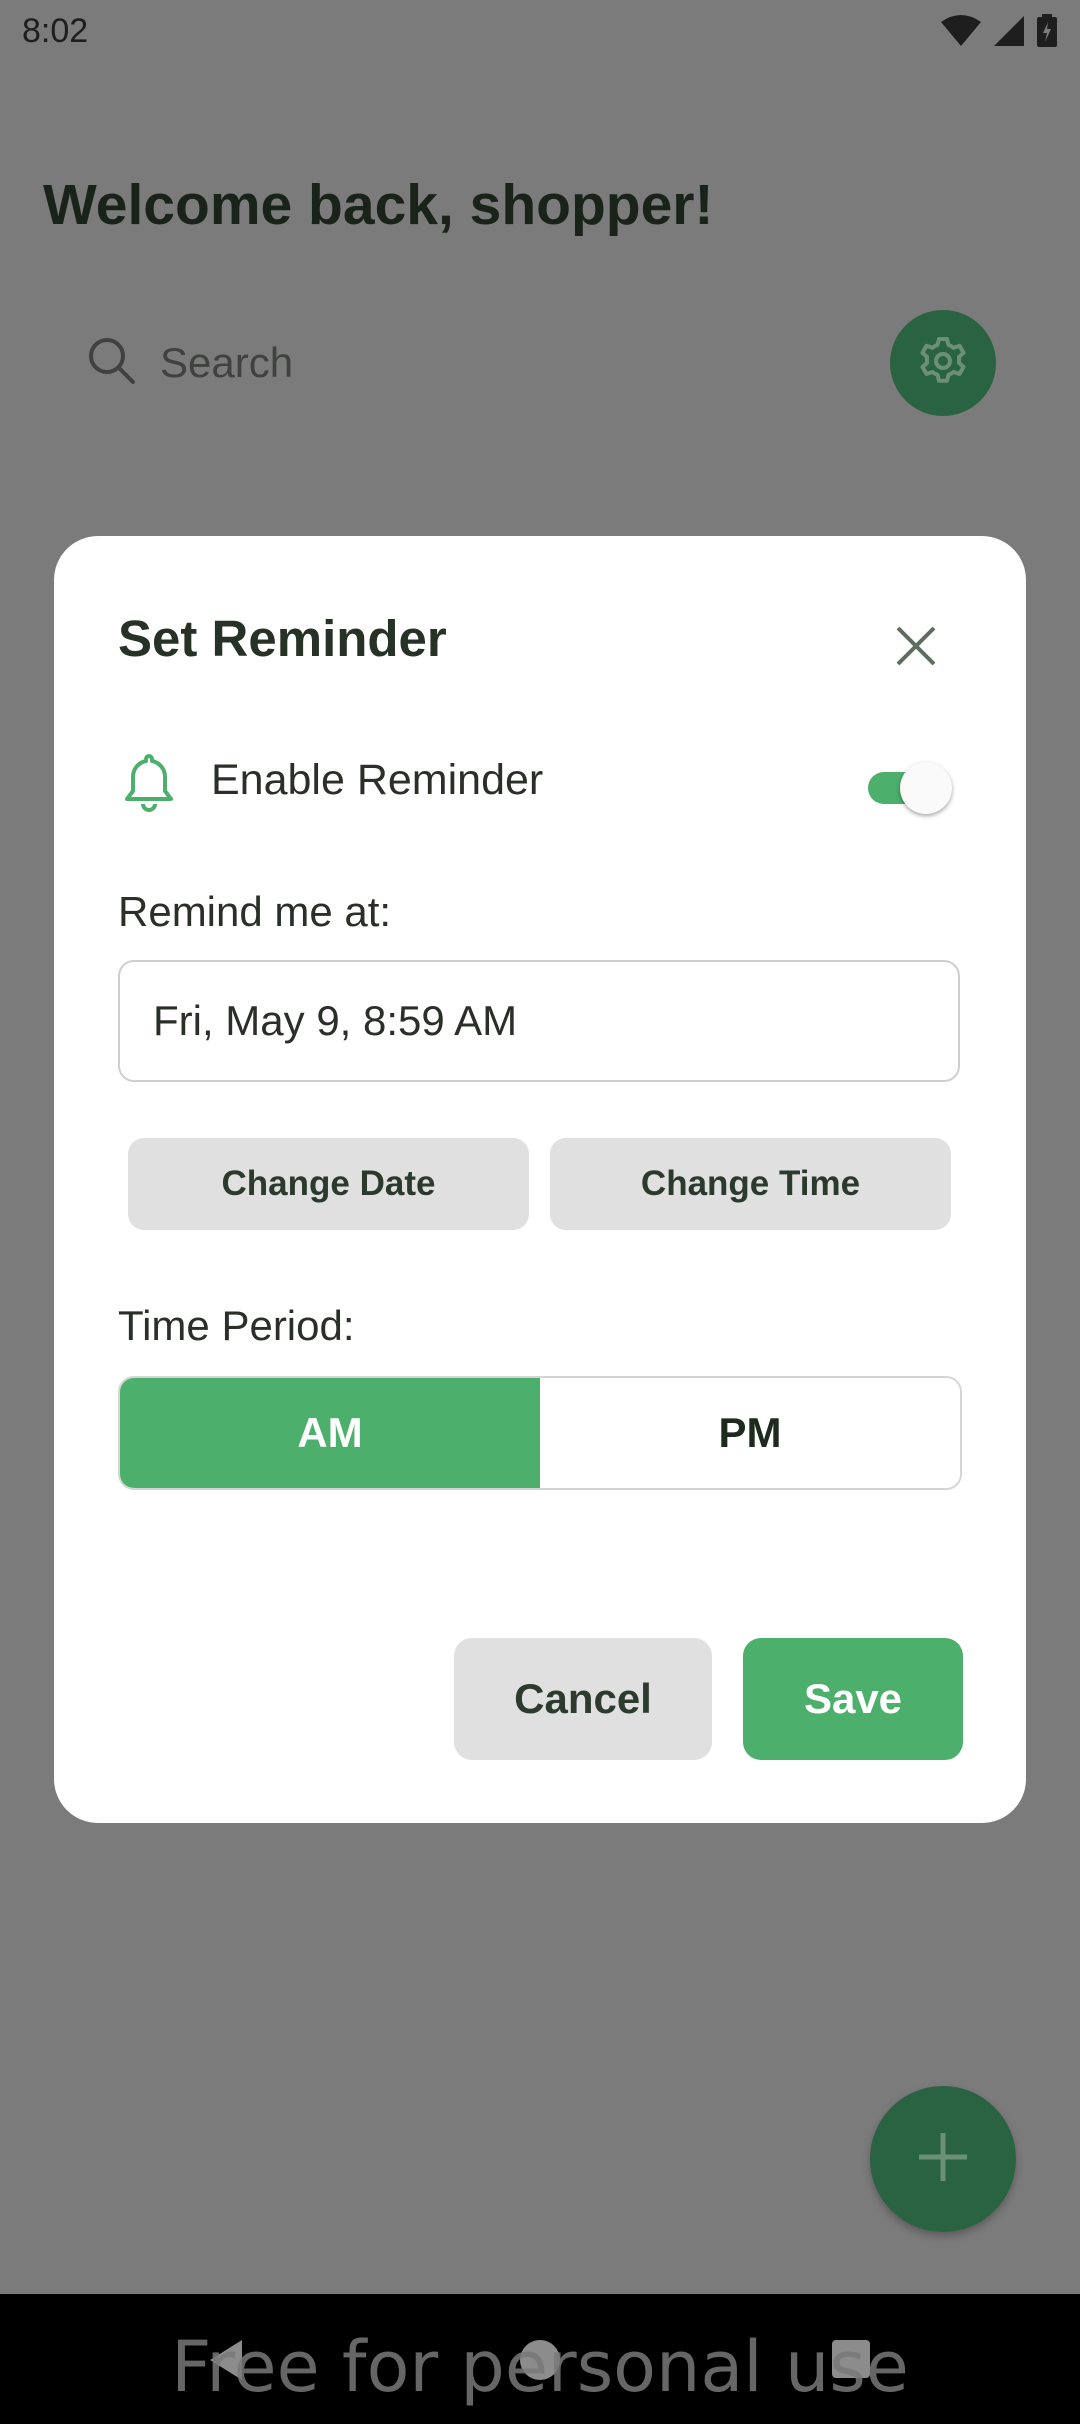  What do you see at coordinates (227, 362) in the screenshot?
I see `search-placeholder: Search` at bounding box center [227, 362].